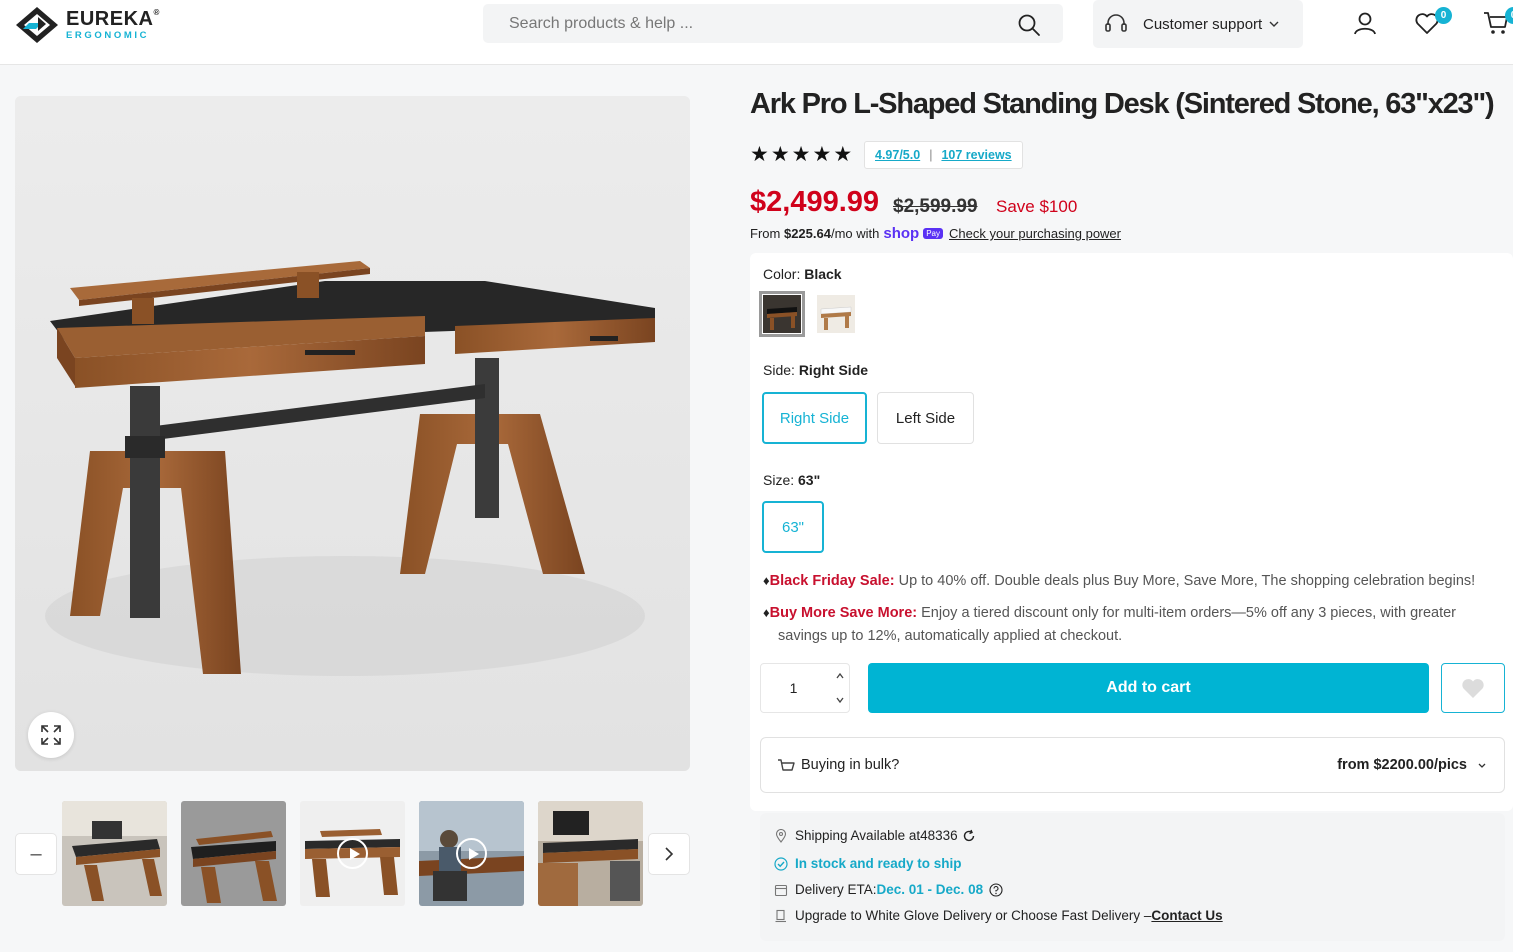 The image size is (1513, 952). I want to click on rating-summary: 4.97/5.0 | 107 reviews, so click(943, 155).